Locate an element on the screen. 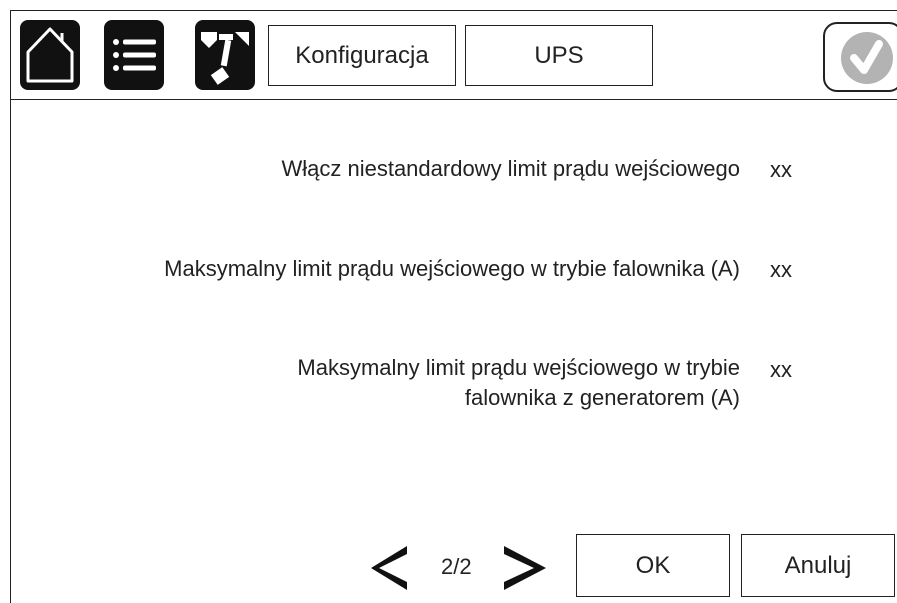 The height and width of the screenshot is (603, 897). tools-icon is located at coordinates (225, 58).